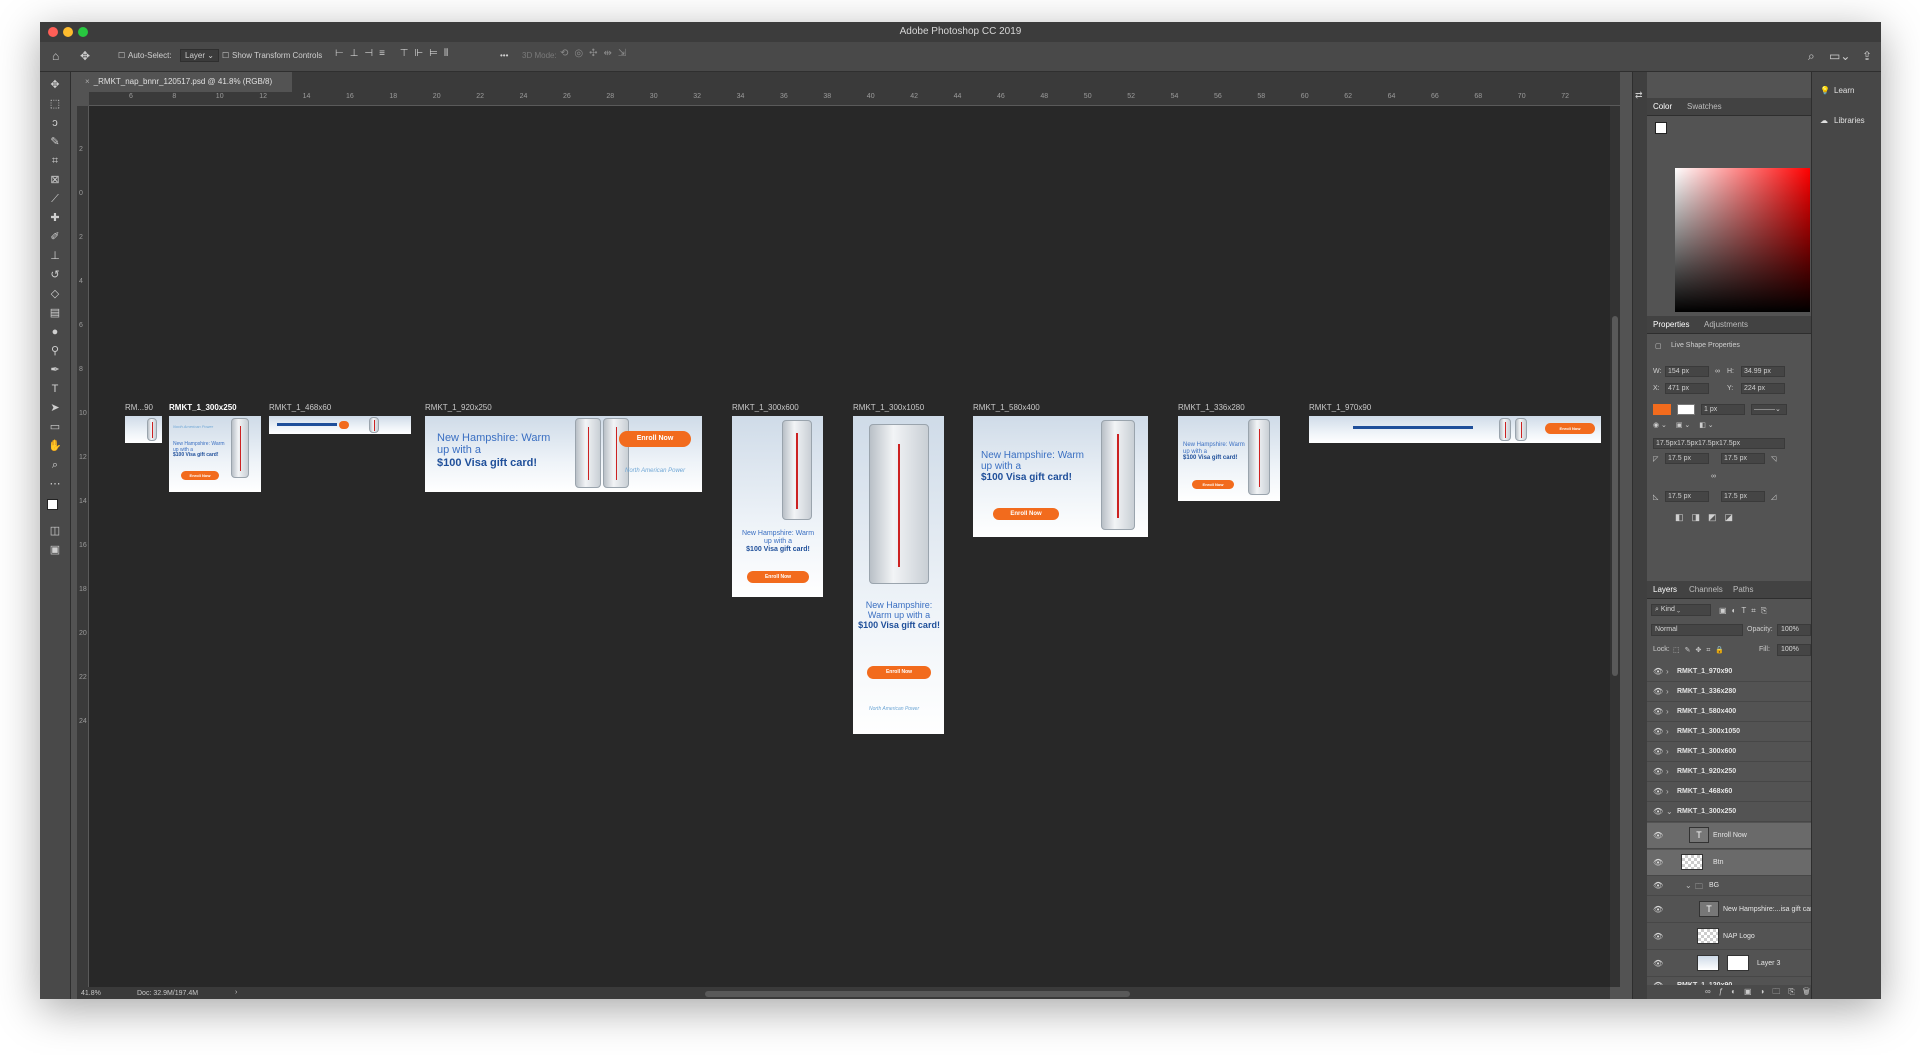 This screenshot has width=1920, height=1055. I want to click on foreground-color-swatch, so click(52, 504).